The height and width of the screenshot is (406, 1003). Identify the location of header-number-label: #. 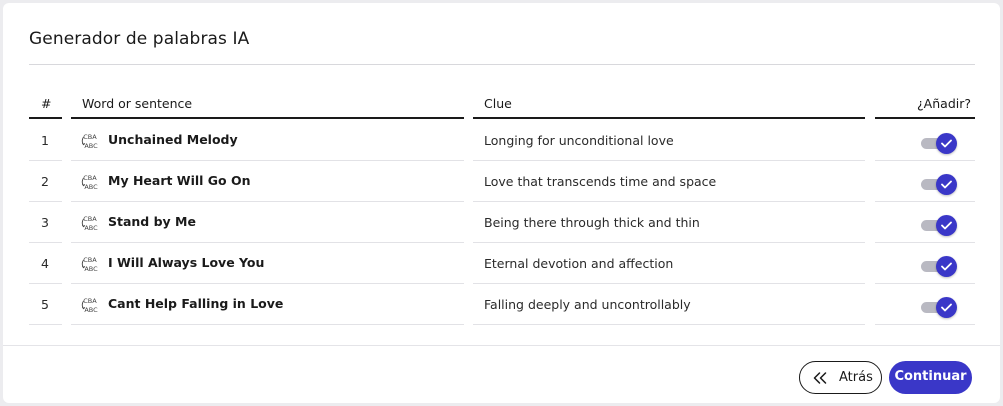
(46, 103).